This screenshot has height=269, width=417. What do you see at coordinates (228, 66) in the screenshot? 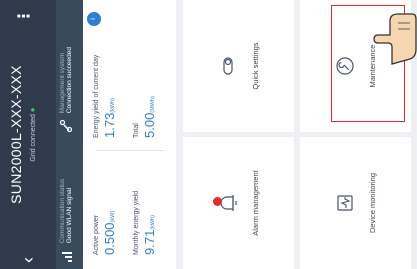
I see `quick-settings-icon` at bounding box center [228, 66].